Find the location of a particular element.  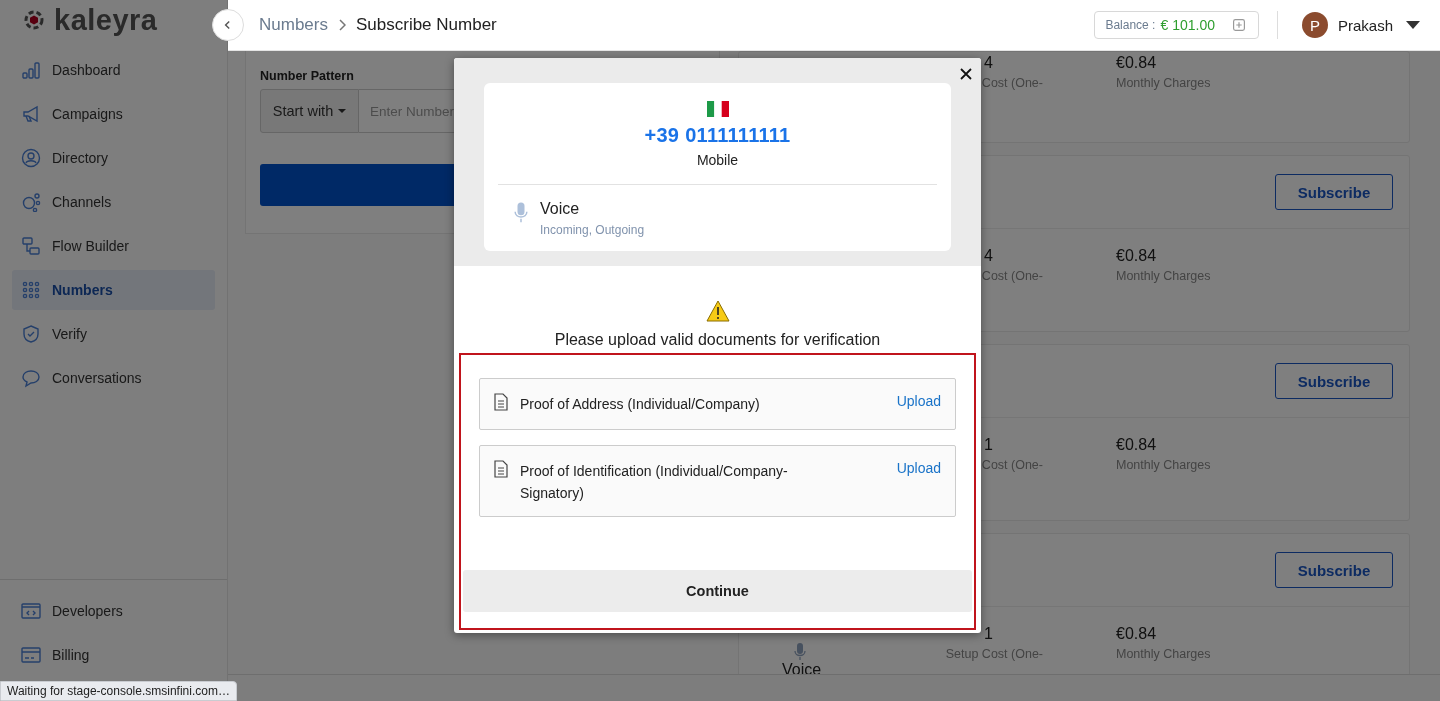

sidebar-item: Developers is located at coordinates (113, 611).